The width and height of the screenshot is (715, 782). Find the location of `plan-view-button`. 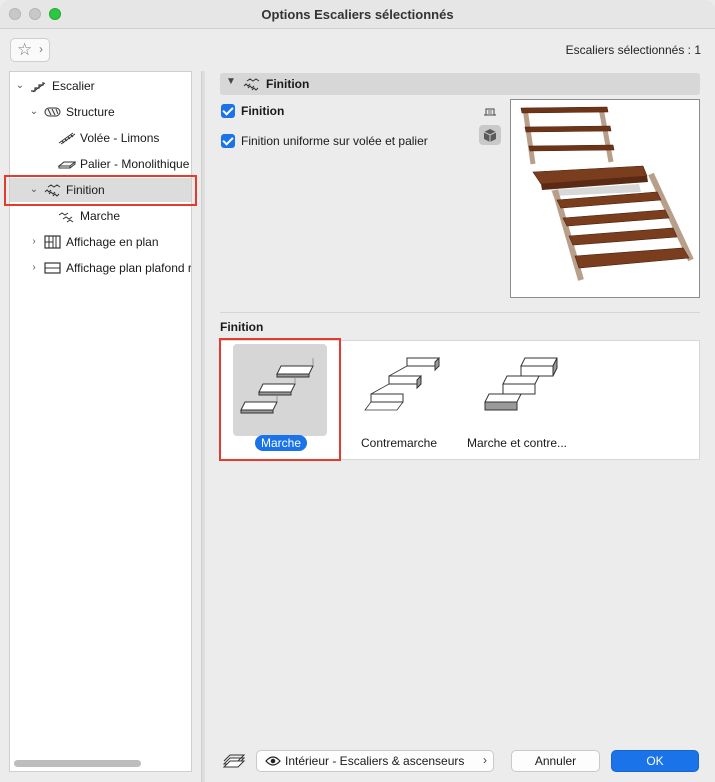

plan-view-button is located at coordinates (490, 113).